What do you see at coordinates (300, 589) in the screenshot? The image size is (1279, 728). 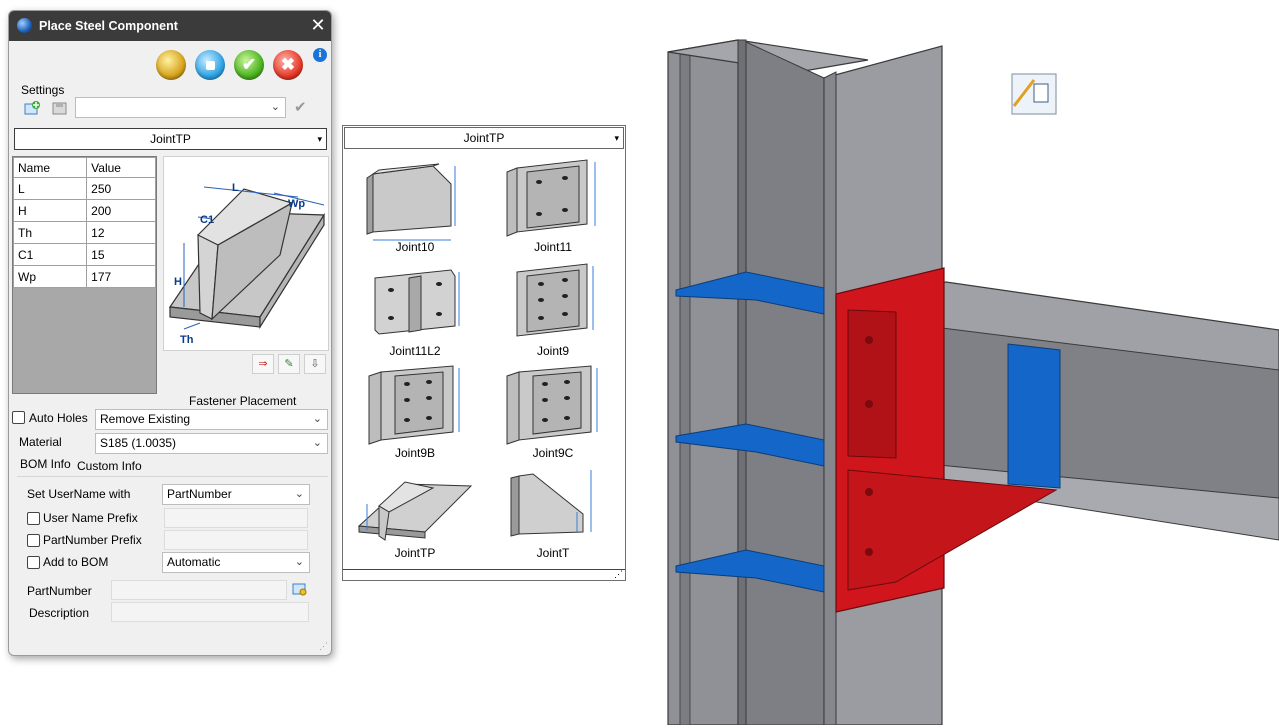 I see `partnumber-lookup-icon` at bounding box center [300, 589].